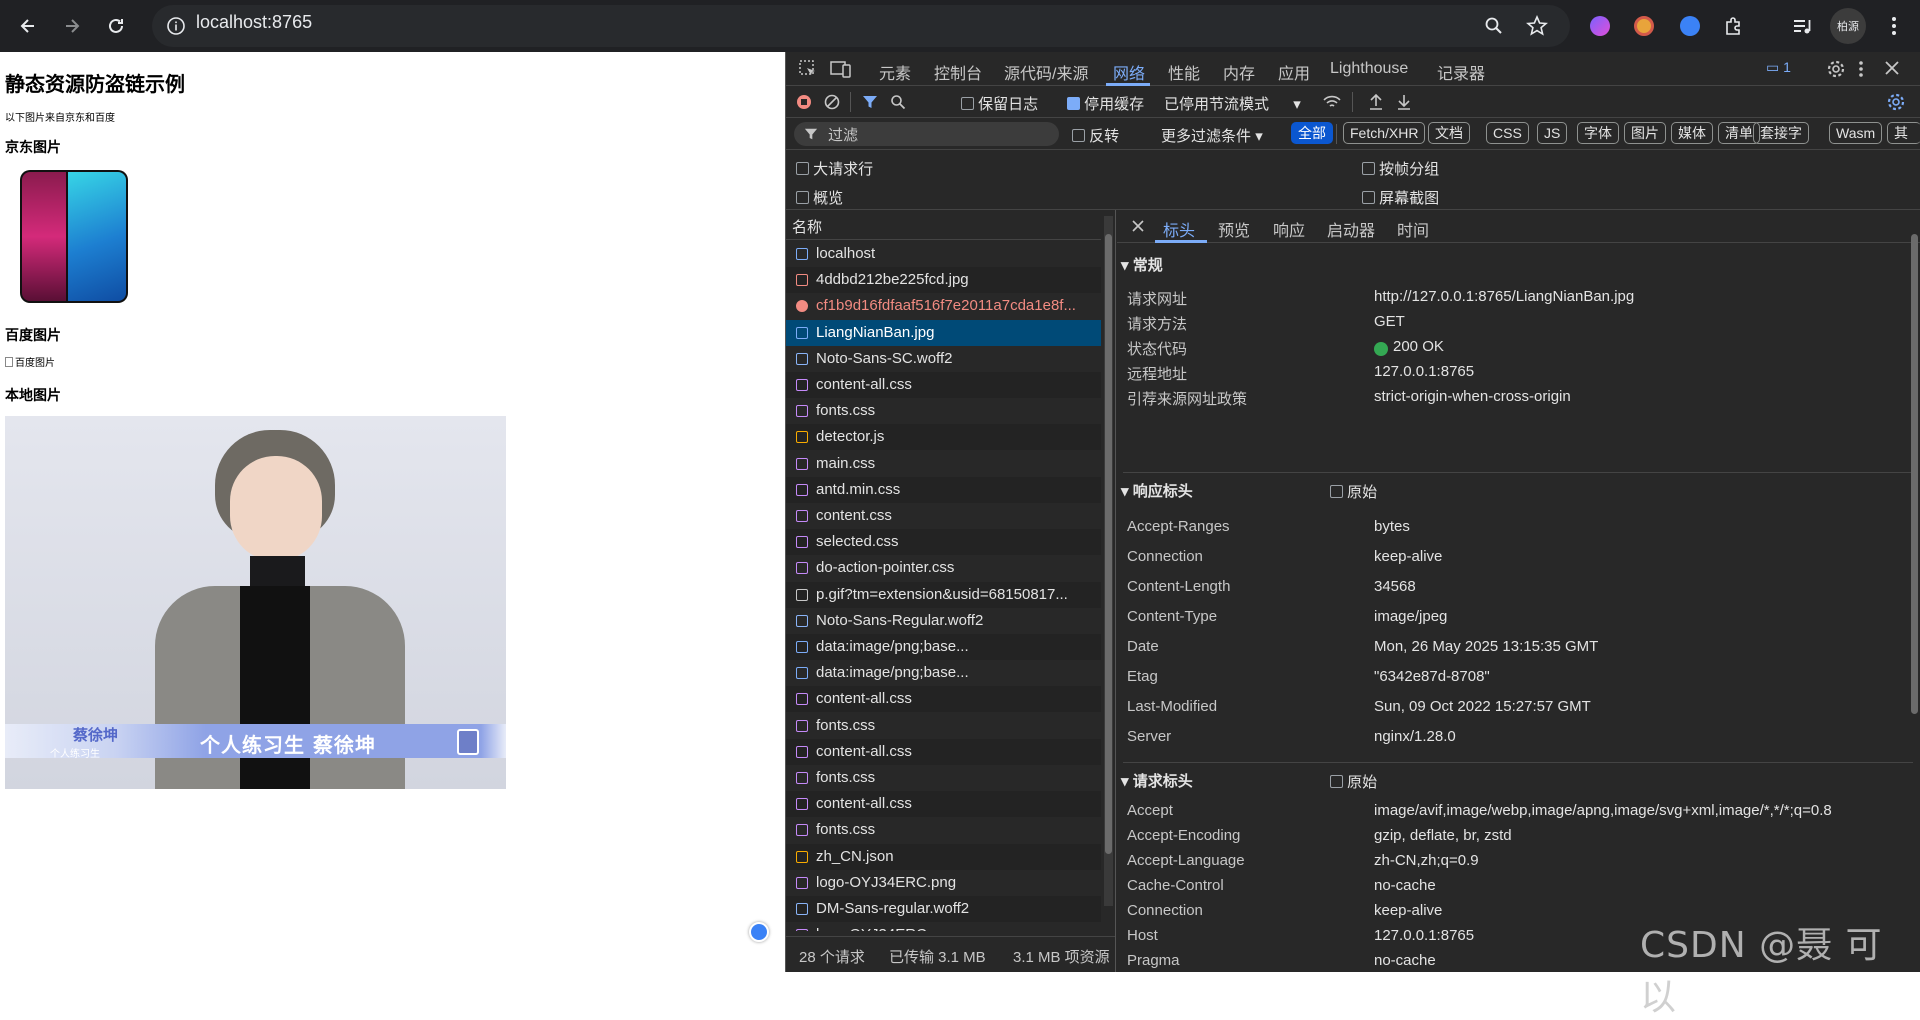  I want to click on request-row: do-action-pointer.css, so click(943, 568).